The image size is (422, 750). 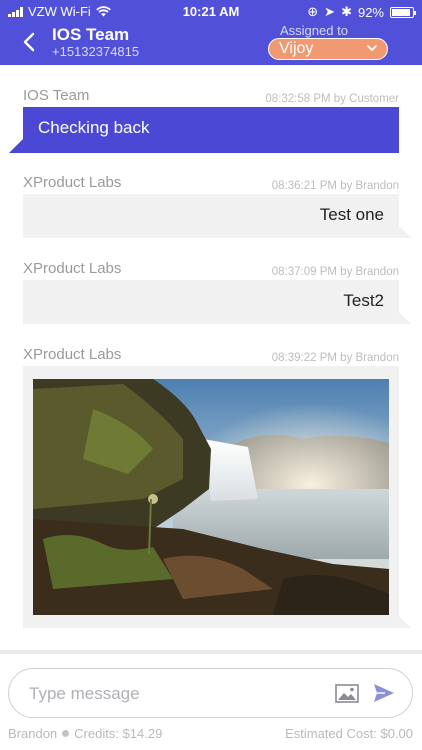 What do you see at coordinates (335, 358) in the screenshot?
I see `message-meta: 08:39:22 PM by Brandon` at bounding box center [335, 358].